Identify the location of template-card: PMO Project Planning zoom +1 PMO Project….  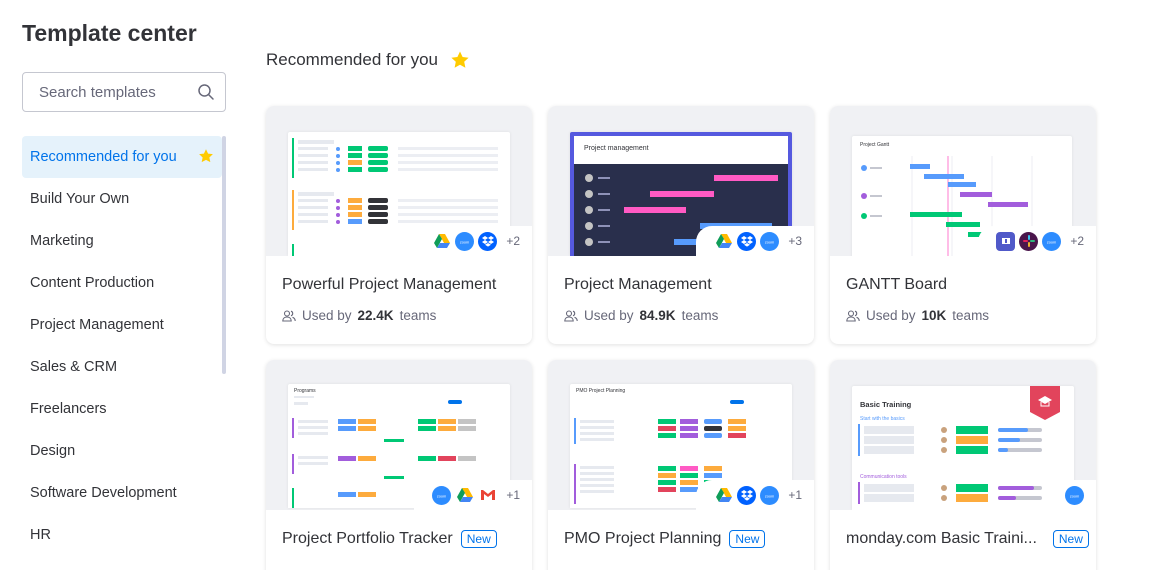
(681, 465).